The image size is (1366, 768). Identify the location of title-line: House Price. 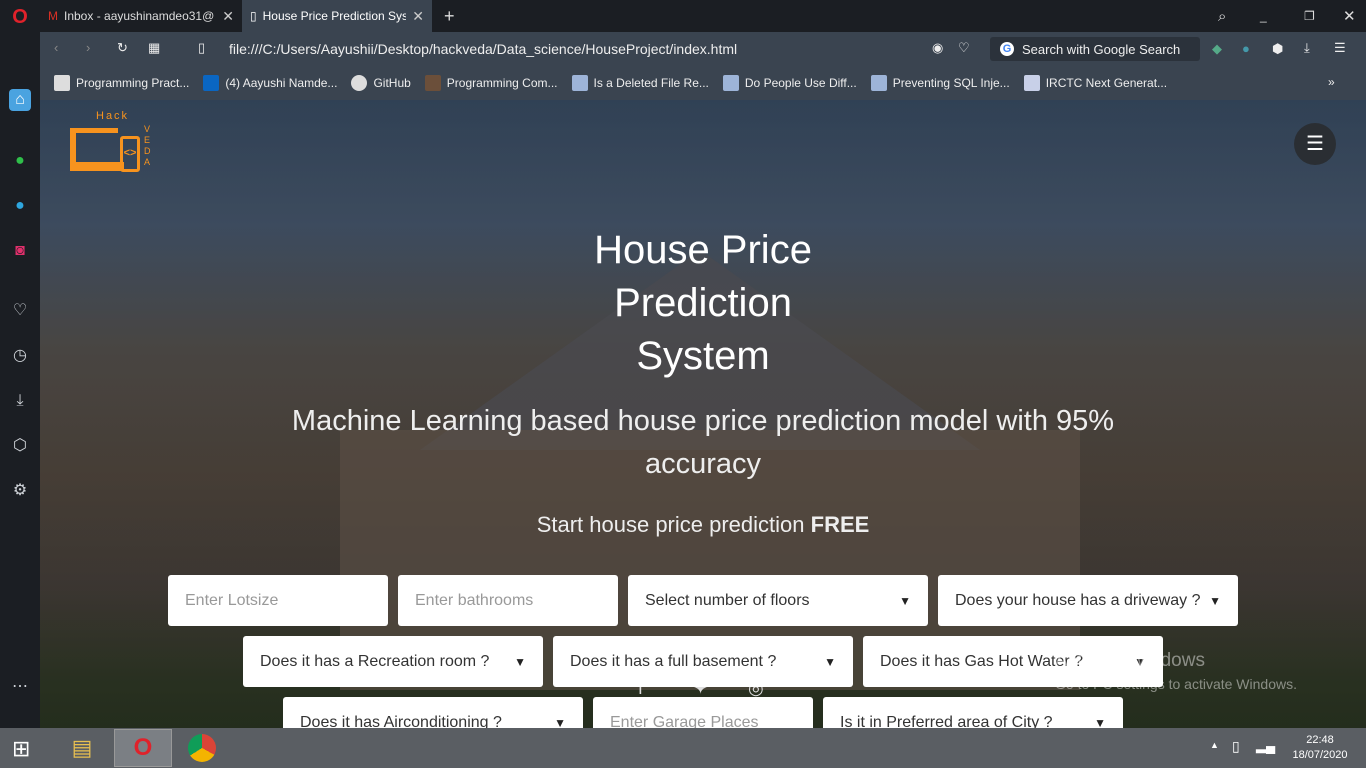
(703, 250).